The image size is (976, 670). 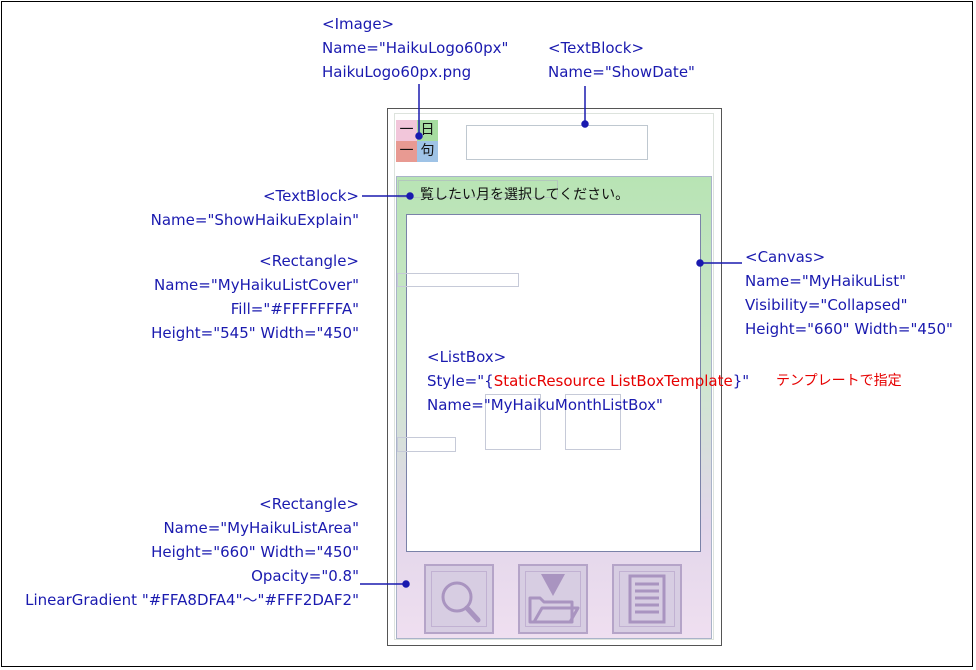 What do you see at coordinates (415, 48) in the screenshot?
I see `image-name-label: Name="HaikuLogo60px"` at bounding box center [415, 48].